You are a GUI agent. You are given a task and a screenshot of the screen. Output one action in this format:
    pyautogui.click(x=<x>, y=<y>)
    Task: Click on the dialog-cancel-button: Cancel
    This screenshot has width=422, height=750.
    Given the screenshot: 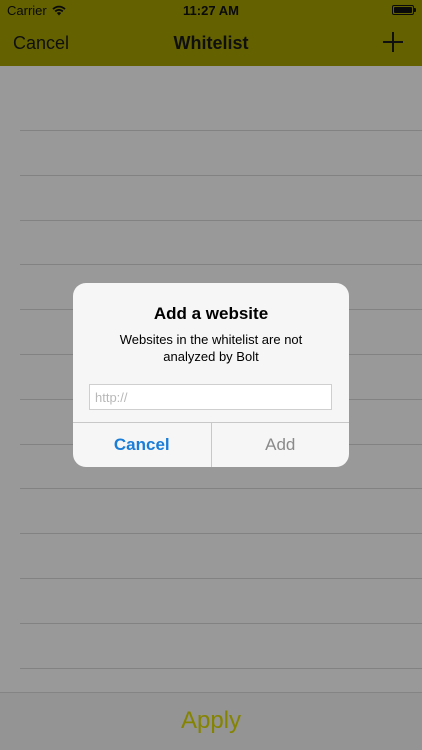 What is the action you would take?
    pyautogui.click(x=142, y=445)
    